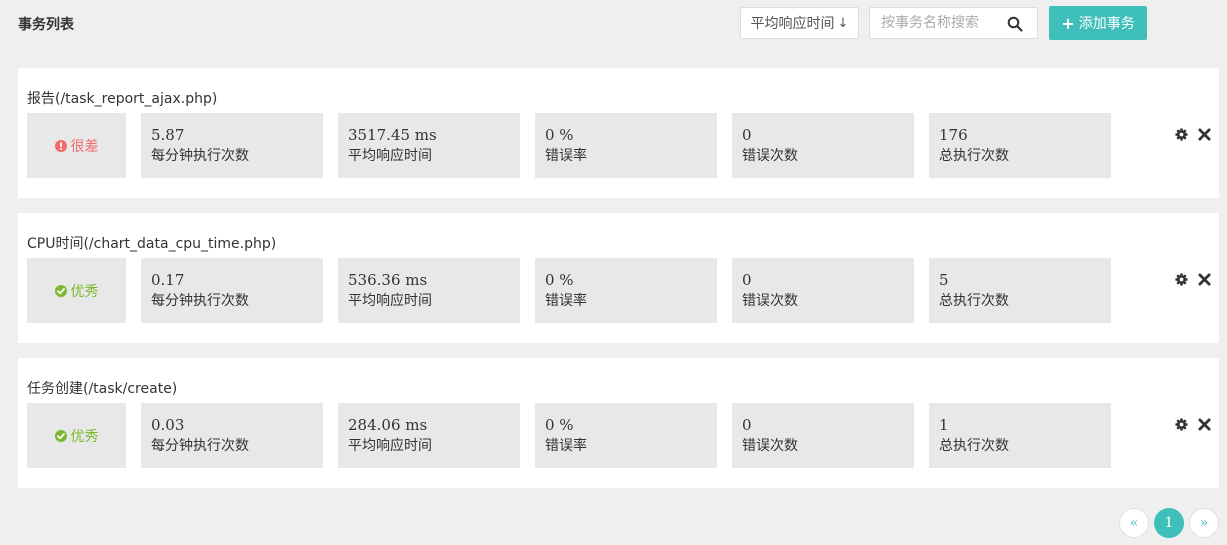  What do you see at coordinates (1015, 24) in the screenshot?
I see `search-icon` at bounding box center [1015, 24].